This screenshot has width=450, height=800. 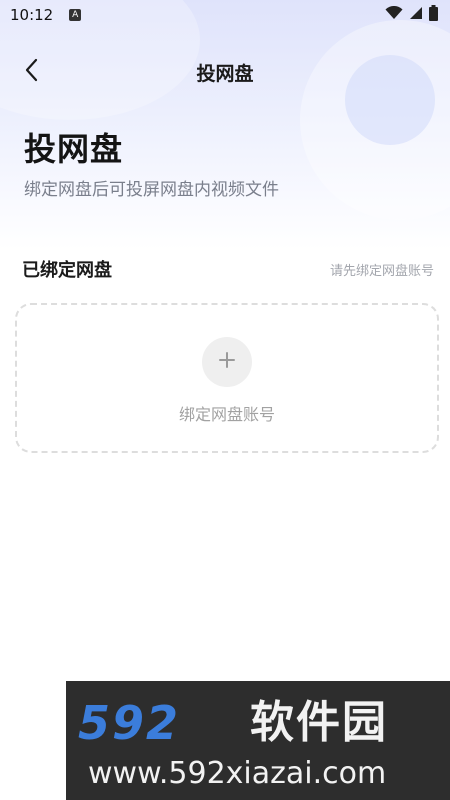 I want to click on section-label: 已绑定网盘, so click(x=67, y=270).